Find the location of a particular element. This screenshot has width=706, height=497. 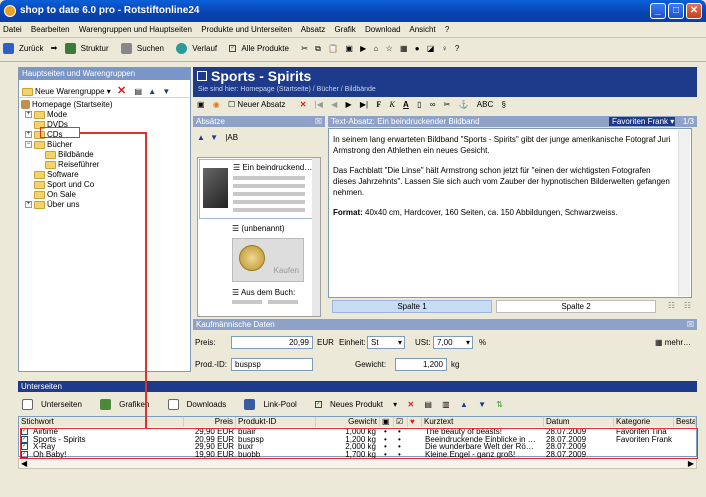

link-icon: ∞ is located at coordinates (433, 104).